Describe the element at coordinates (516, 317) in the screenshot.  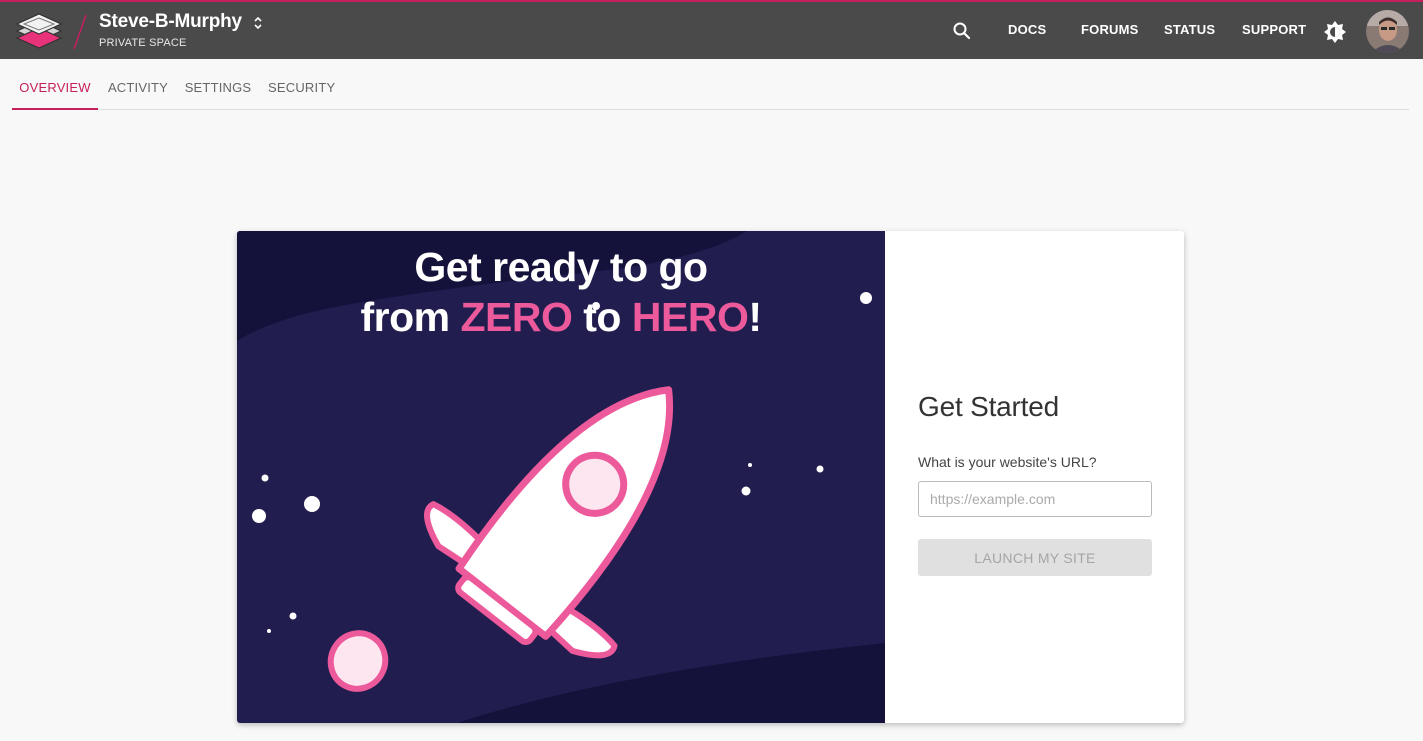
I see `hero-zero-text: ZERO` at that location.